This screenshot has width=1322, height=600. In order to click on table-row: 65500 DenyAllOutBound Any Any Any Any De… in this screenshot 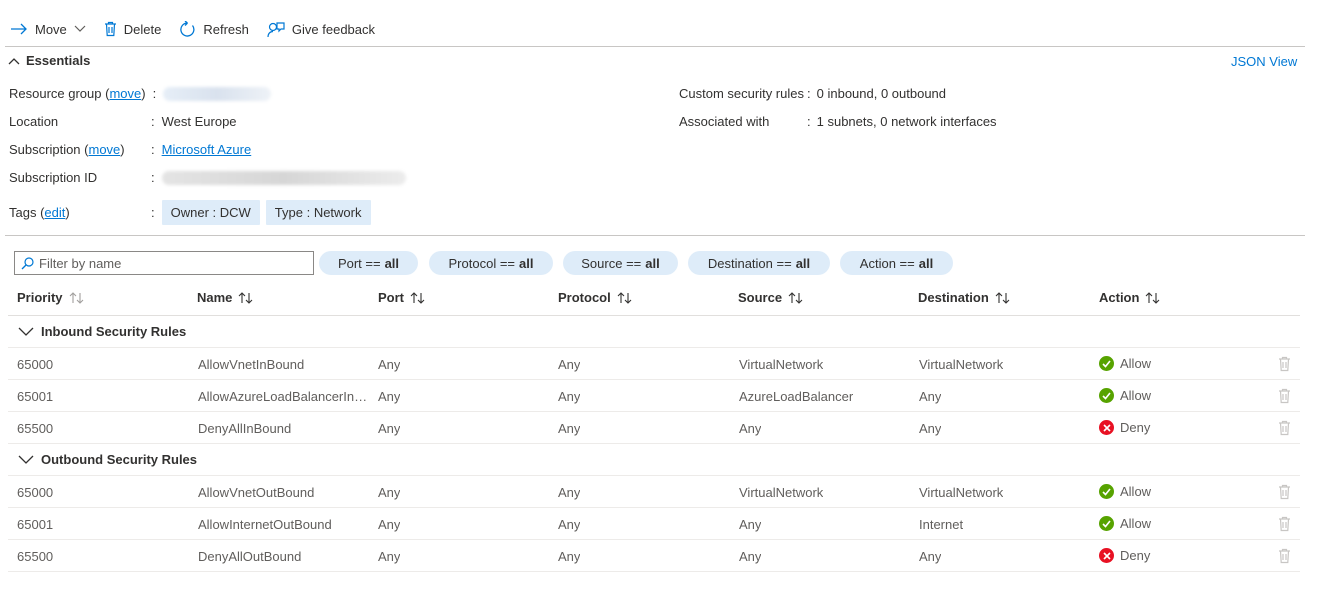, I will do `click(654, 556)`.